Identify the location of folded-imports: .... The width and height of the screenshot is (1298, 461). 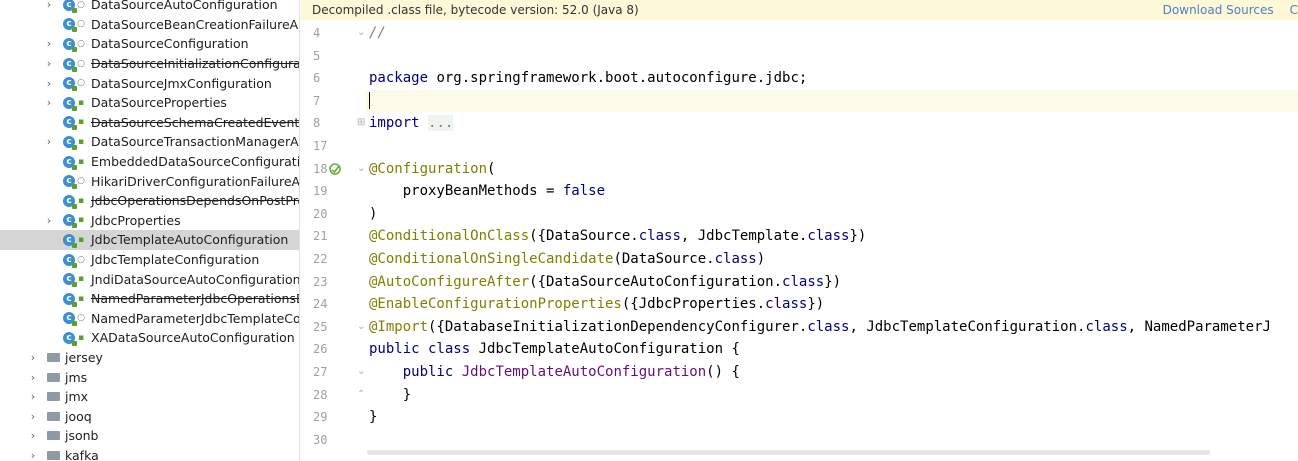
(441, 123).